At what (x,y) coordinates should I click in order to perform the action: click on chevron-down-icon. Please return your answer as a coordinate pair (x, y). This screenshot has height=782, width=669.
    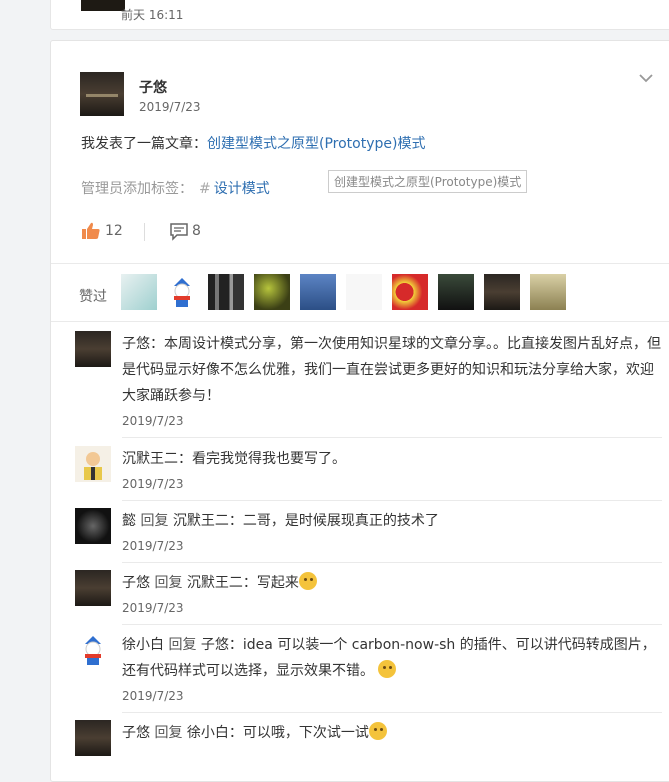
    Looking at the image, I should click on (646, 78).